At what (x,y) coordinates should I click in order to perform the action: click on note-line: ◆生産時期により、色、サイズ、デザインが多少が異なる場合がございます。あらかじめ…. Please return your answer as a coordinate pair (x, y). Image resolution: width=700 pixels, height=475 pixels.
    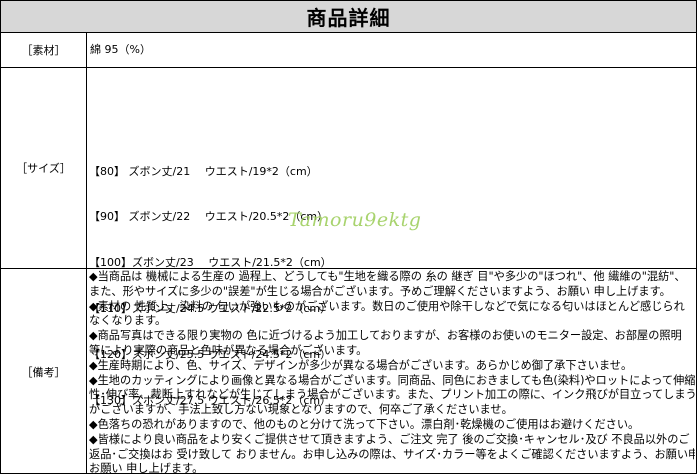
    Looking at the image, I should click on (361, 365).